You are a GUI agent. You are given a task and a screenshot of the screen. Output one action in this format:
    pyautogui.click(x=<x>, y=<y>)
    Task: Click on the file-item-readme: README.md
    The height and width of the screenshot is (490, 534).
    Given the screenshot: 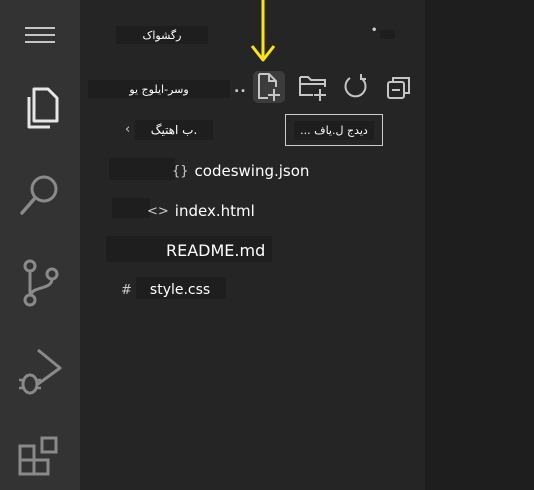 What is the action you would take?
    pyautogui.click(x=215, y=250)
    